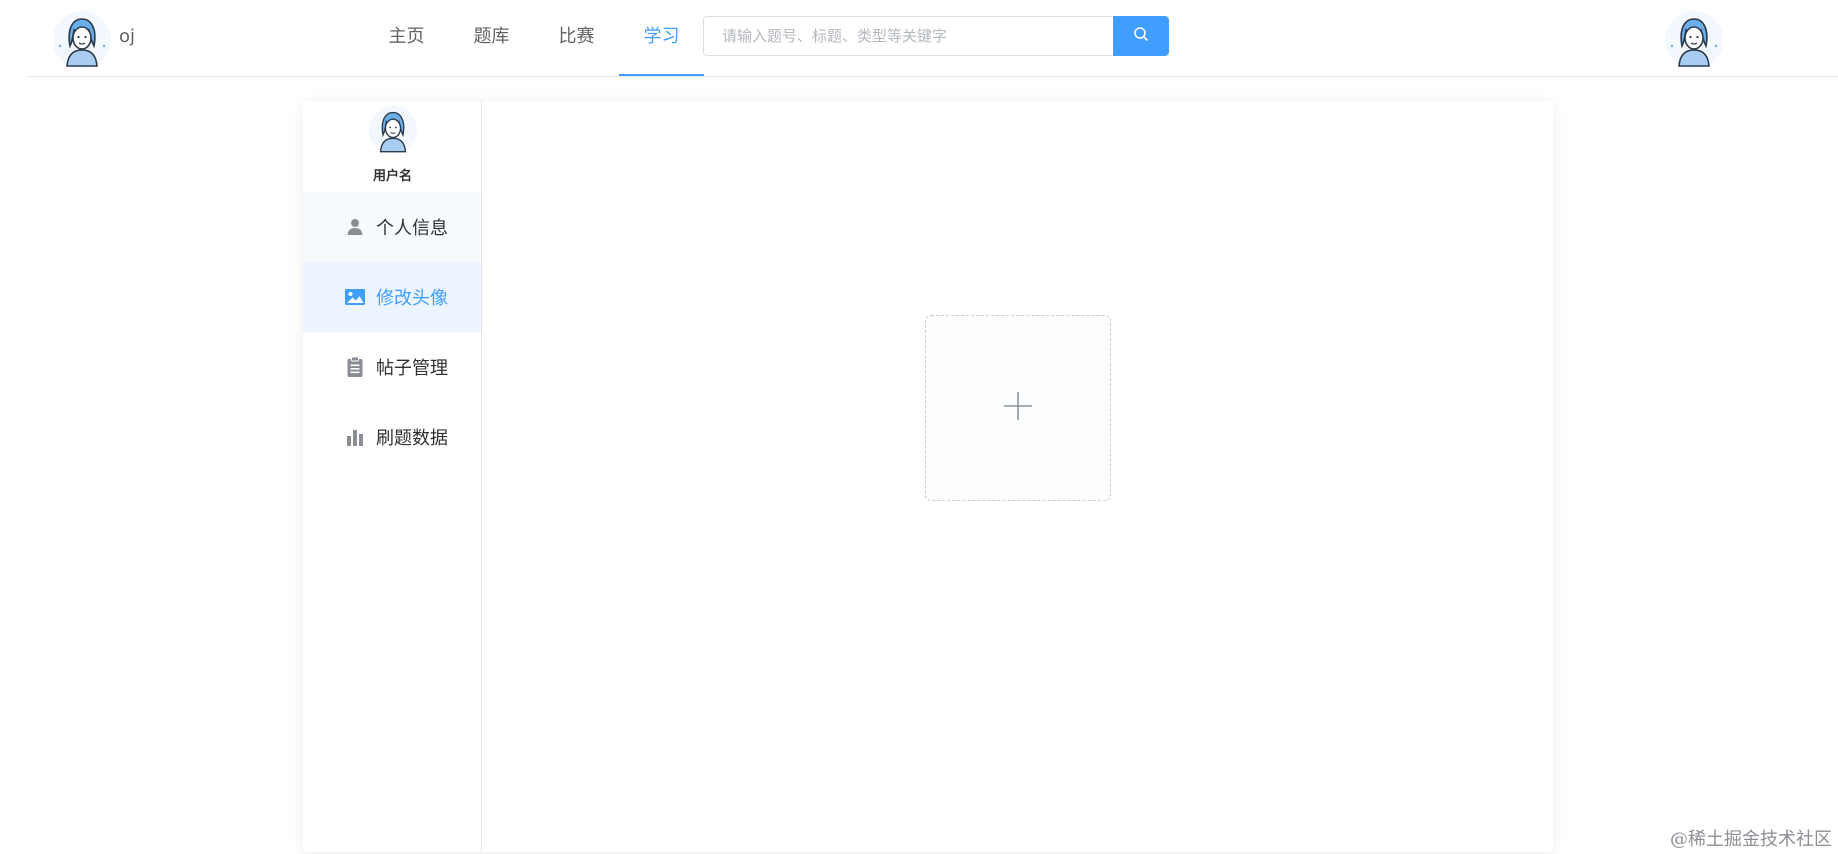 The height and width of the screenshot is (854, 1838). I want to click on search-button, so click(1141, 36).